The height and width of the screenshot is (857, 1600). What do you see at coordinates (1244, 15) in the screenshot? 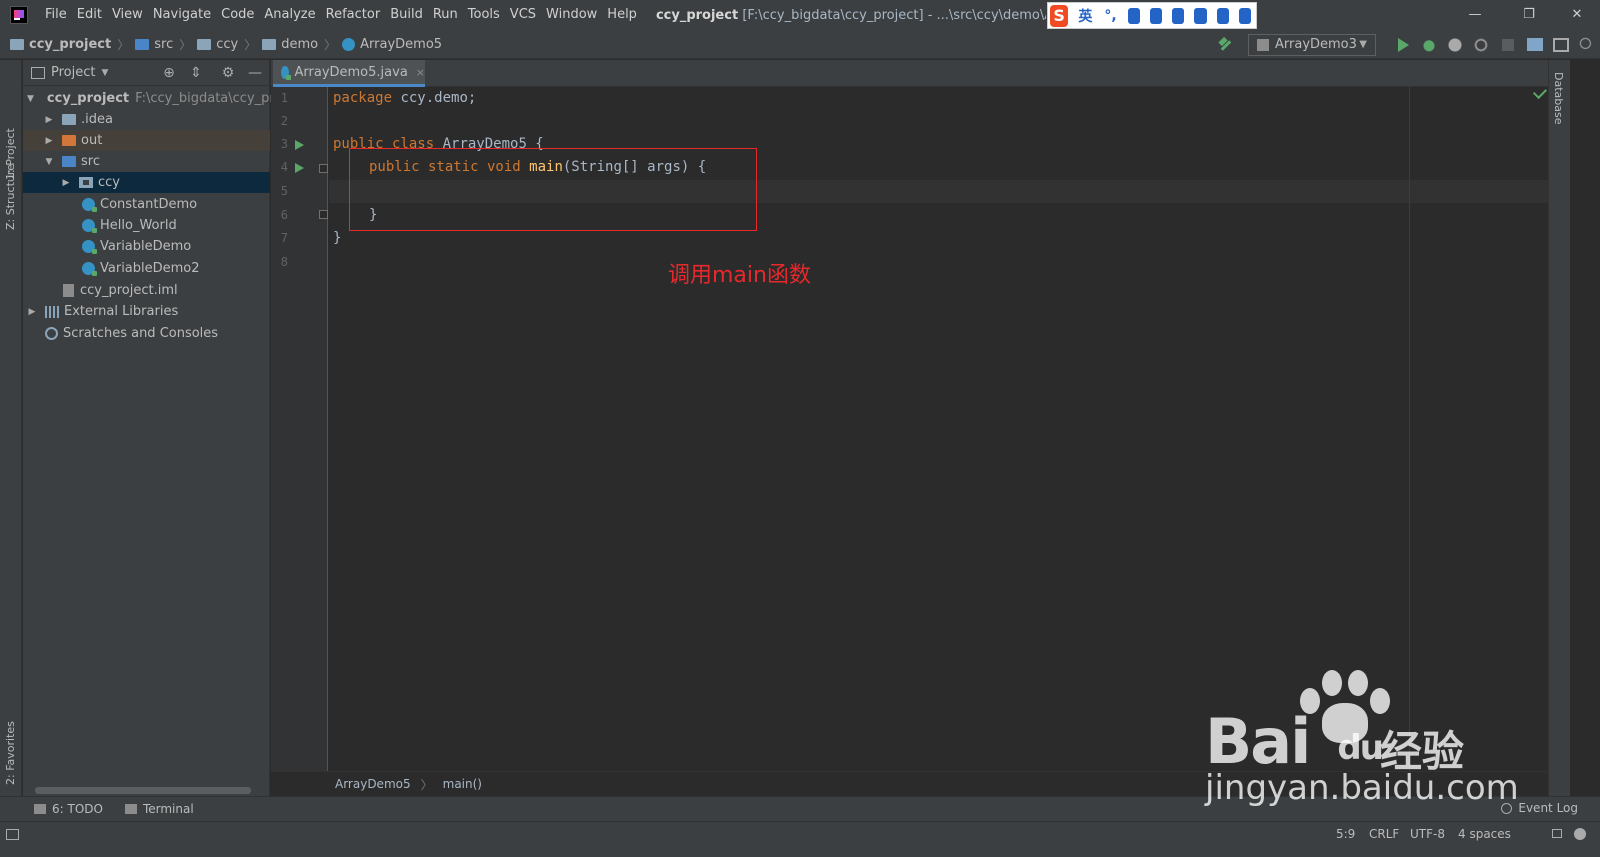
I see `ime-tools-icon` at bounding box center [1244, 15].